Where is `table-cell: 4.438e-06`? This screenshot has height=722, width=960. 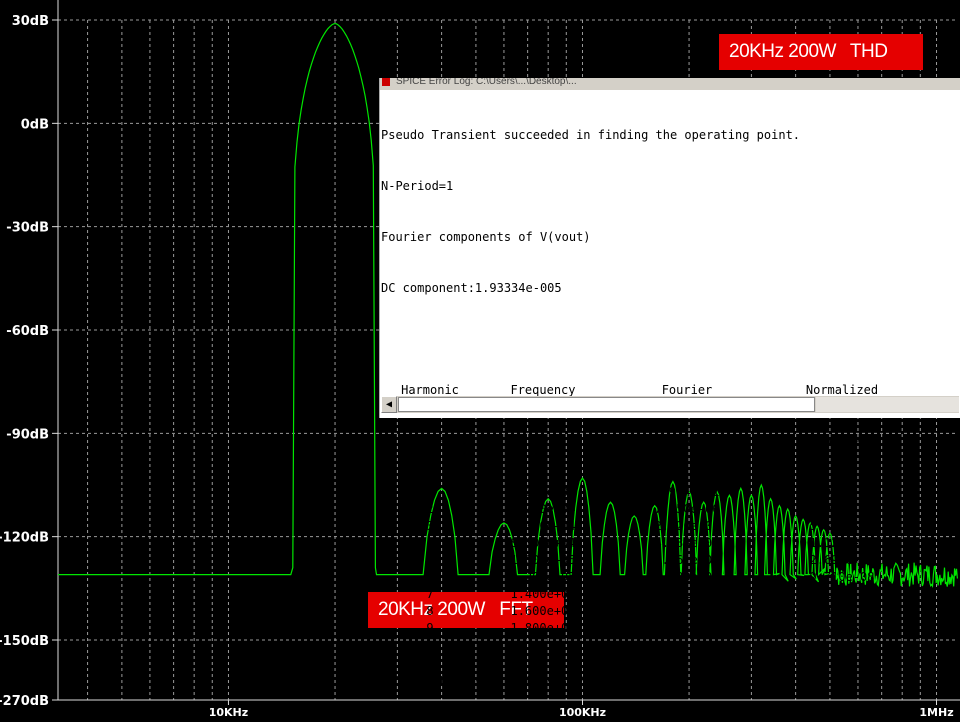 table-cell: 4.438e-06 is located at coordinates (687, 543).